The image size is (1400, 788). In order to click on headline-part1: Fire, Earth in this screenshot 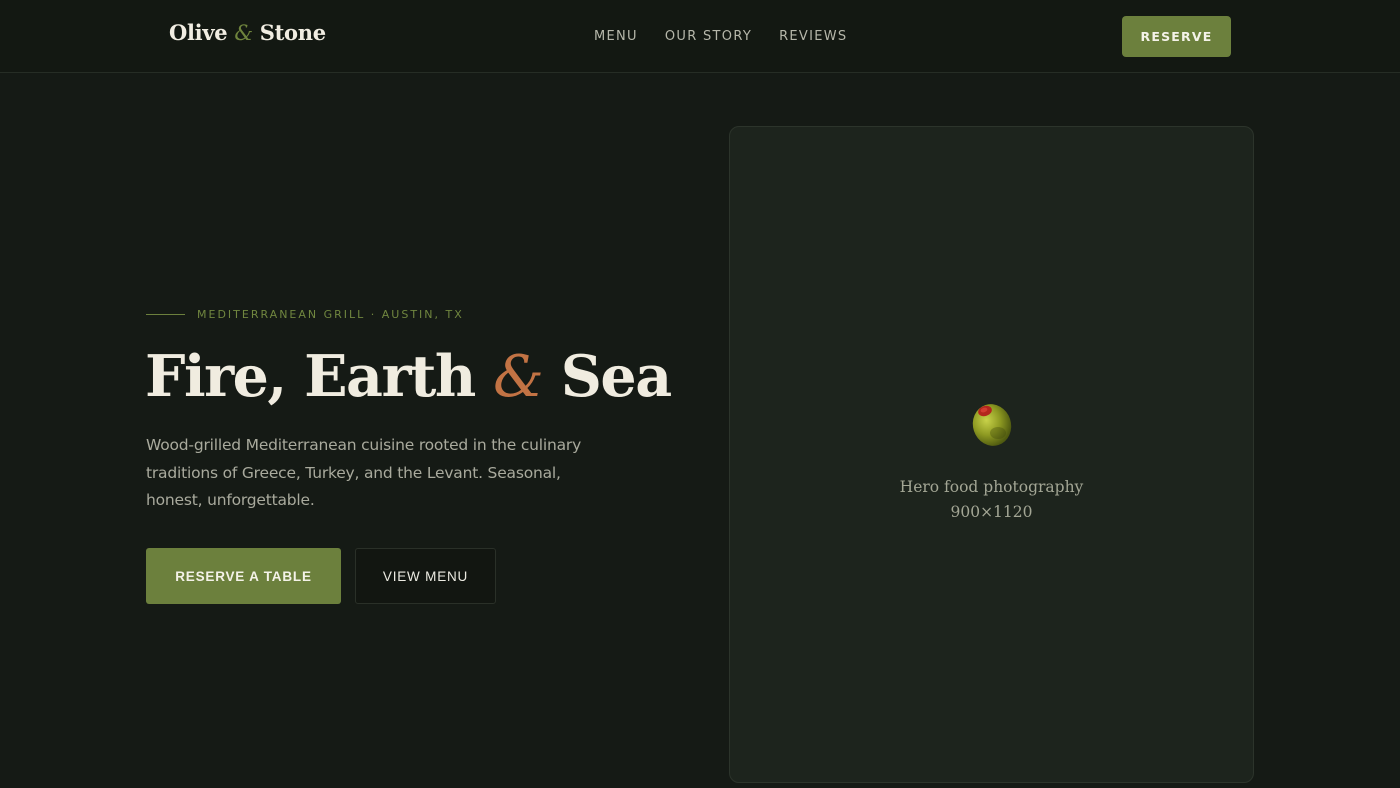, I will do `click(310, 376)`.